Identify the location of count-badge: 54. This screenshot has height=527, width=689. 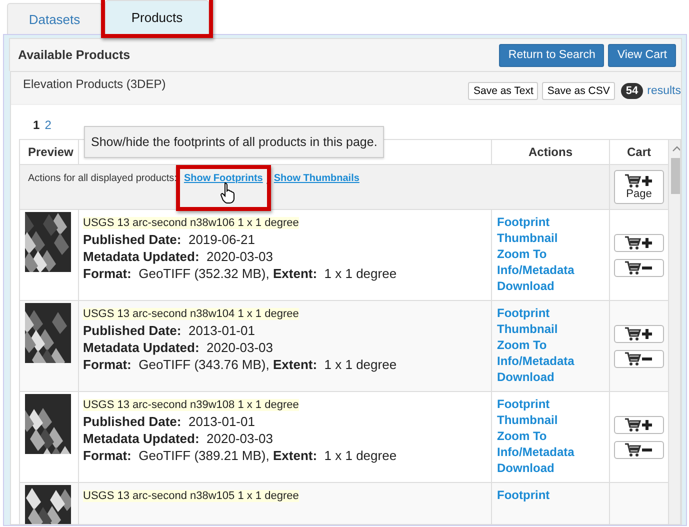
(632, 91).